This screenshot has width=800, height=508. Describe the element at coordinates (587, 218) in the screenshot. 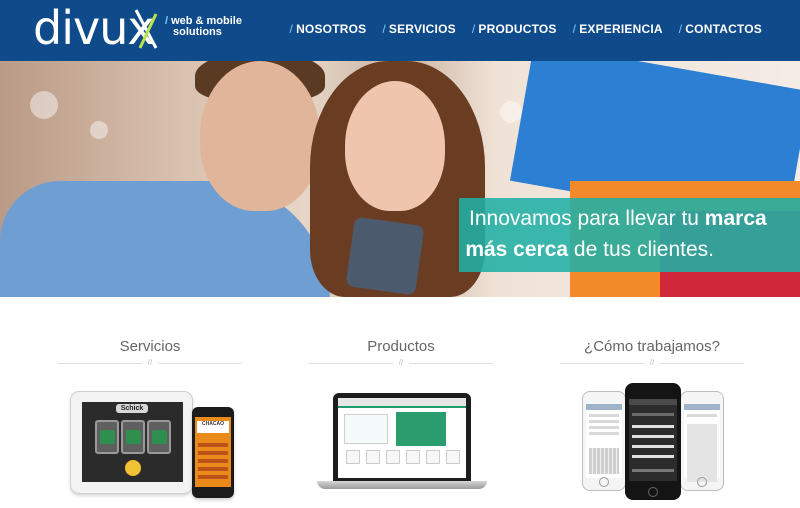

I see `slogan-line-1-normal: Innovamos para llevar tu` at that location.